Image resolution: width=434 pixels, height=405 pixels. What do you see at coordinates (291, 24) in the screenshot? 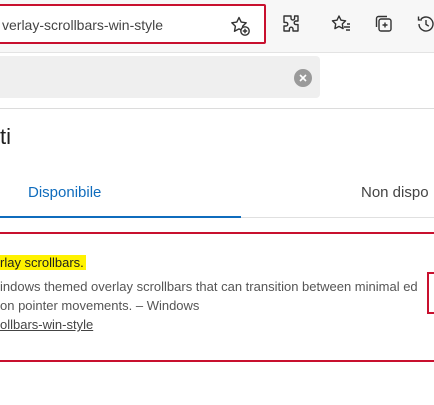
I see `extensions-icon` at bounding box center [291, 24].